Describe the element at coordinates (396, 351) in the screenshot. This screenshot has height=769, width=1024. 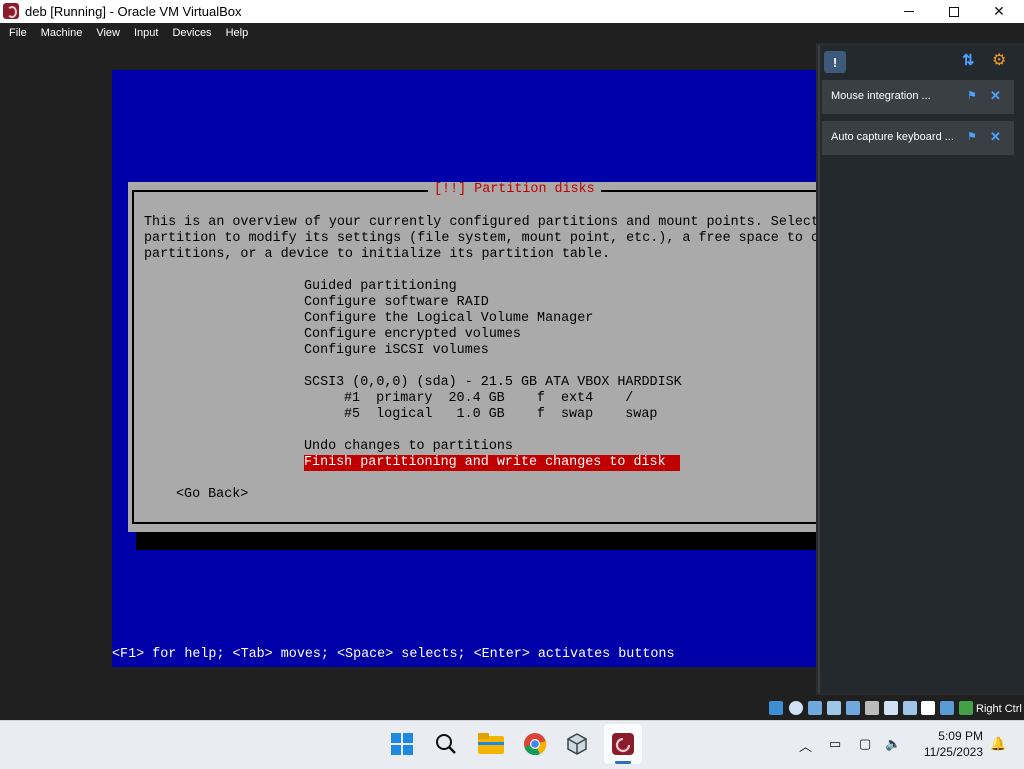
I see `option-iscsi-volumes: Configure iSCSI volumes` at that location.